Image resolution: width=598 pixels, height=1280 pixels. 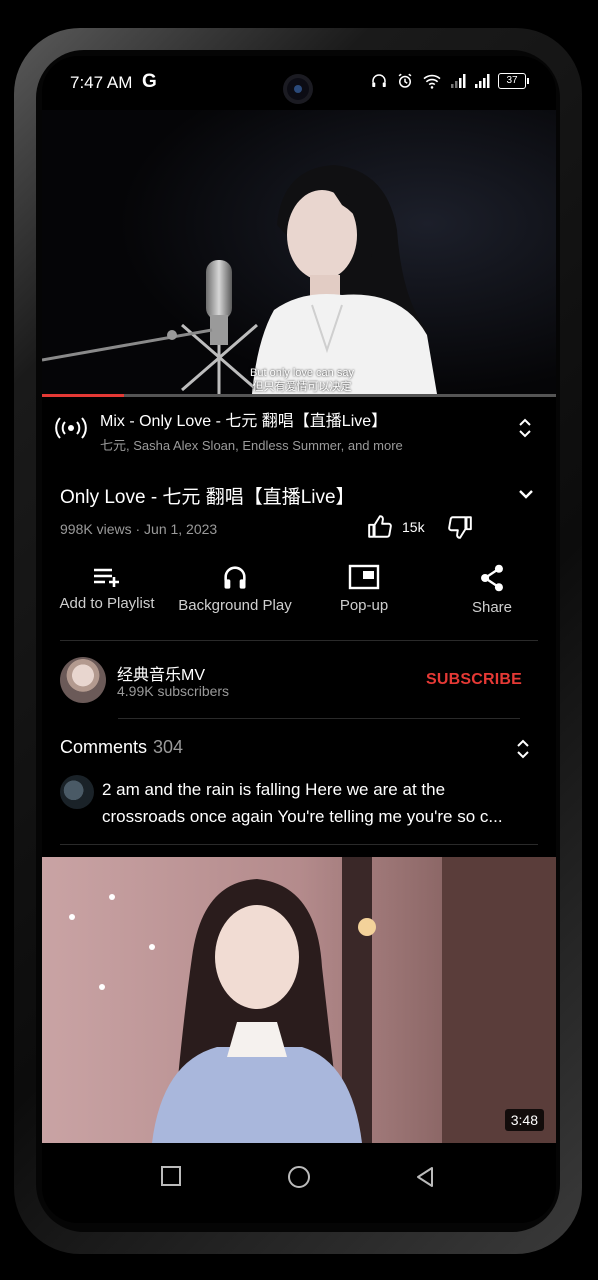 I want to click on recents-button, so click(x=171, y=1176).